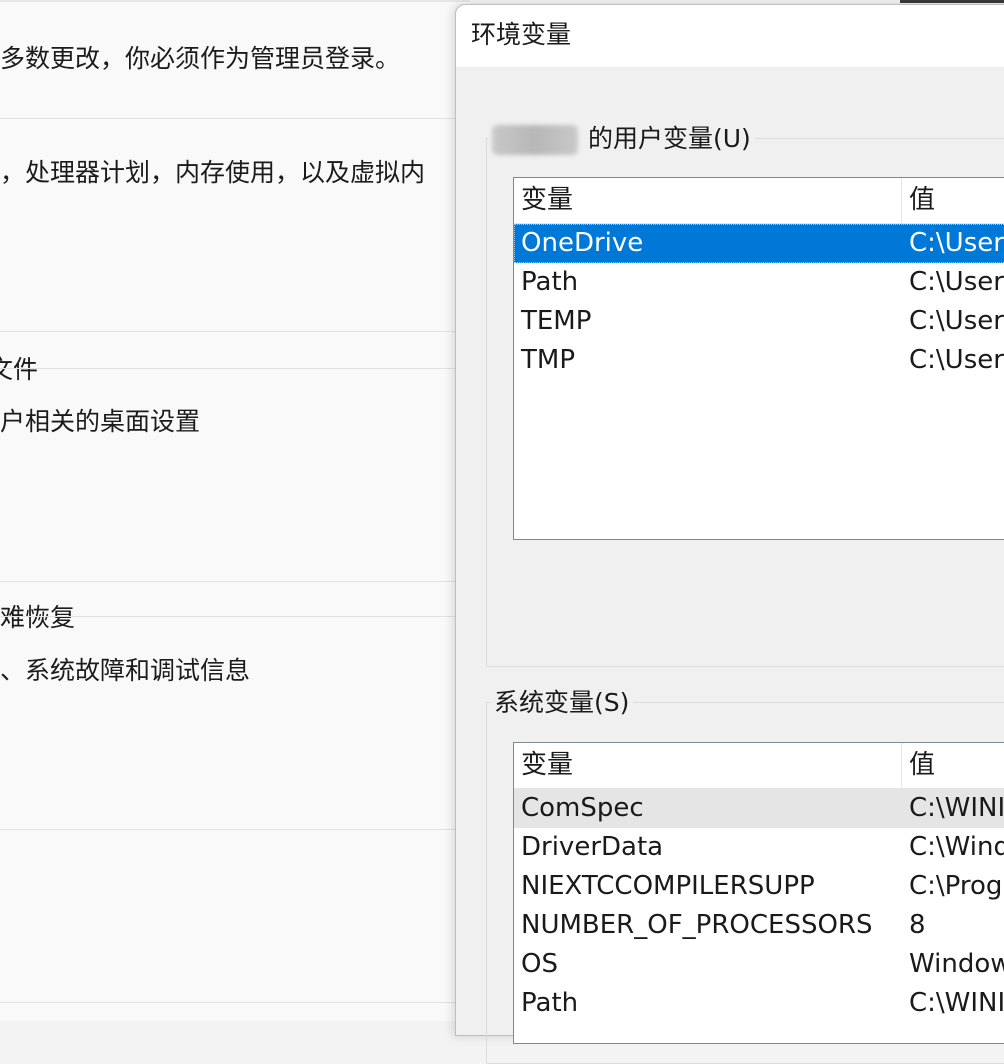  What do you see at coordinates (235, 1) in the screenshot?
I see `bg-window-top-edge` at bounding box center [235, 1].